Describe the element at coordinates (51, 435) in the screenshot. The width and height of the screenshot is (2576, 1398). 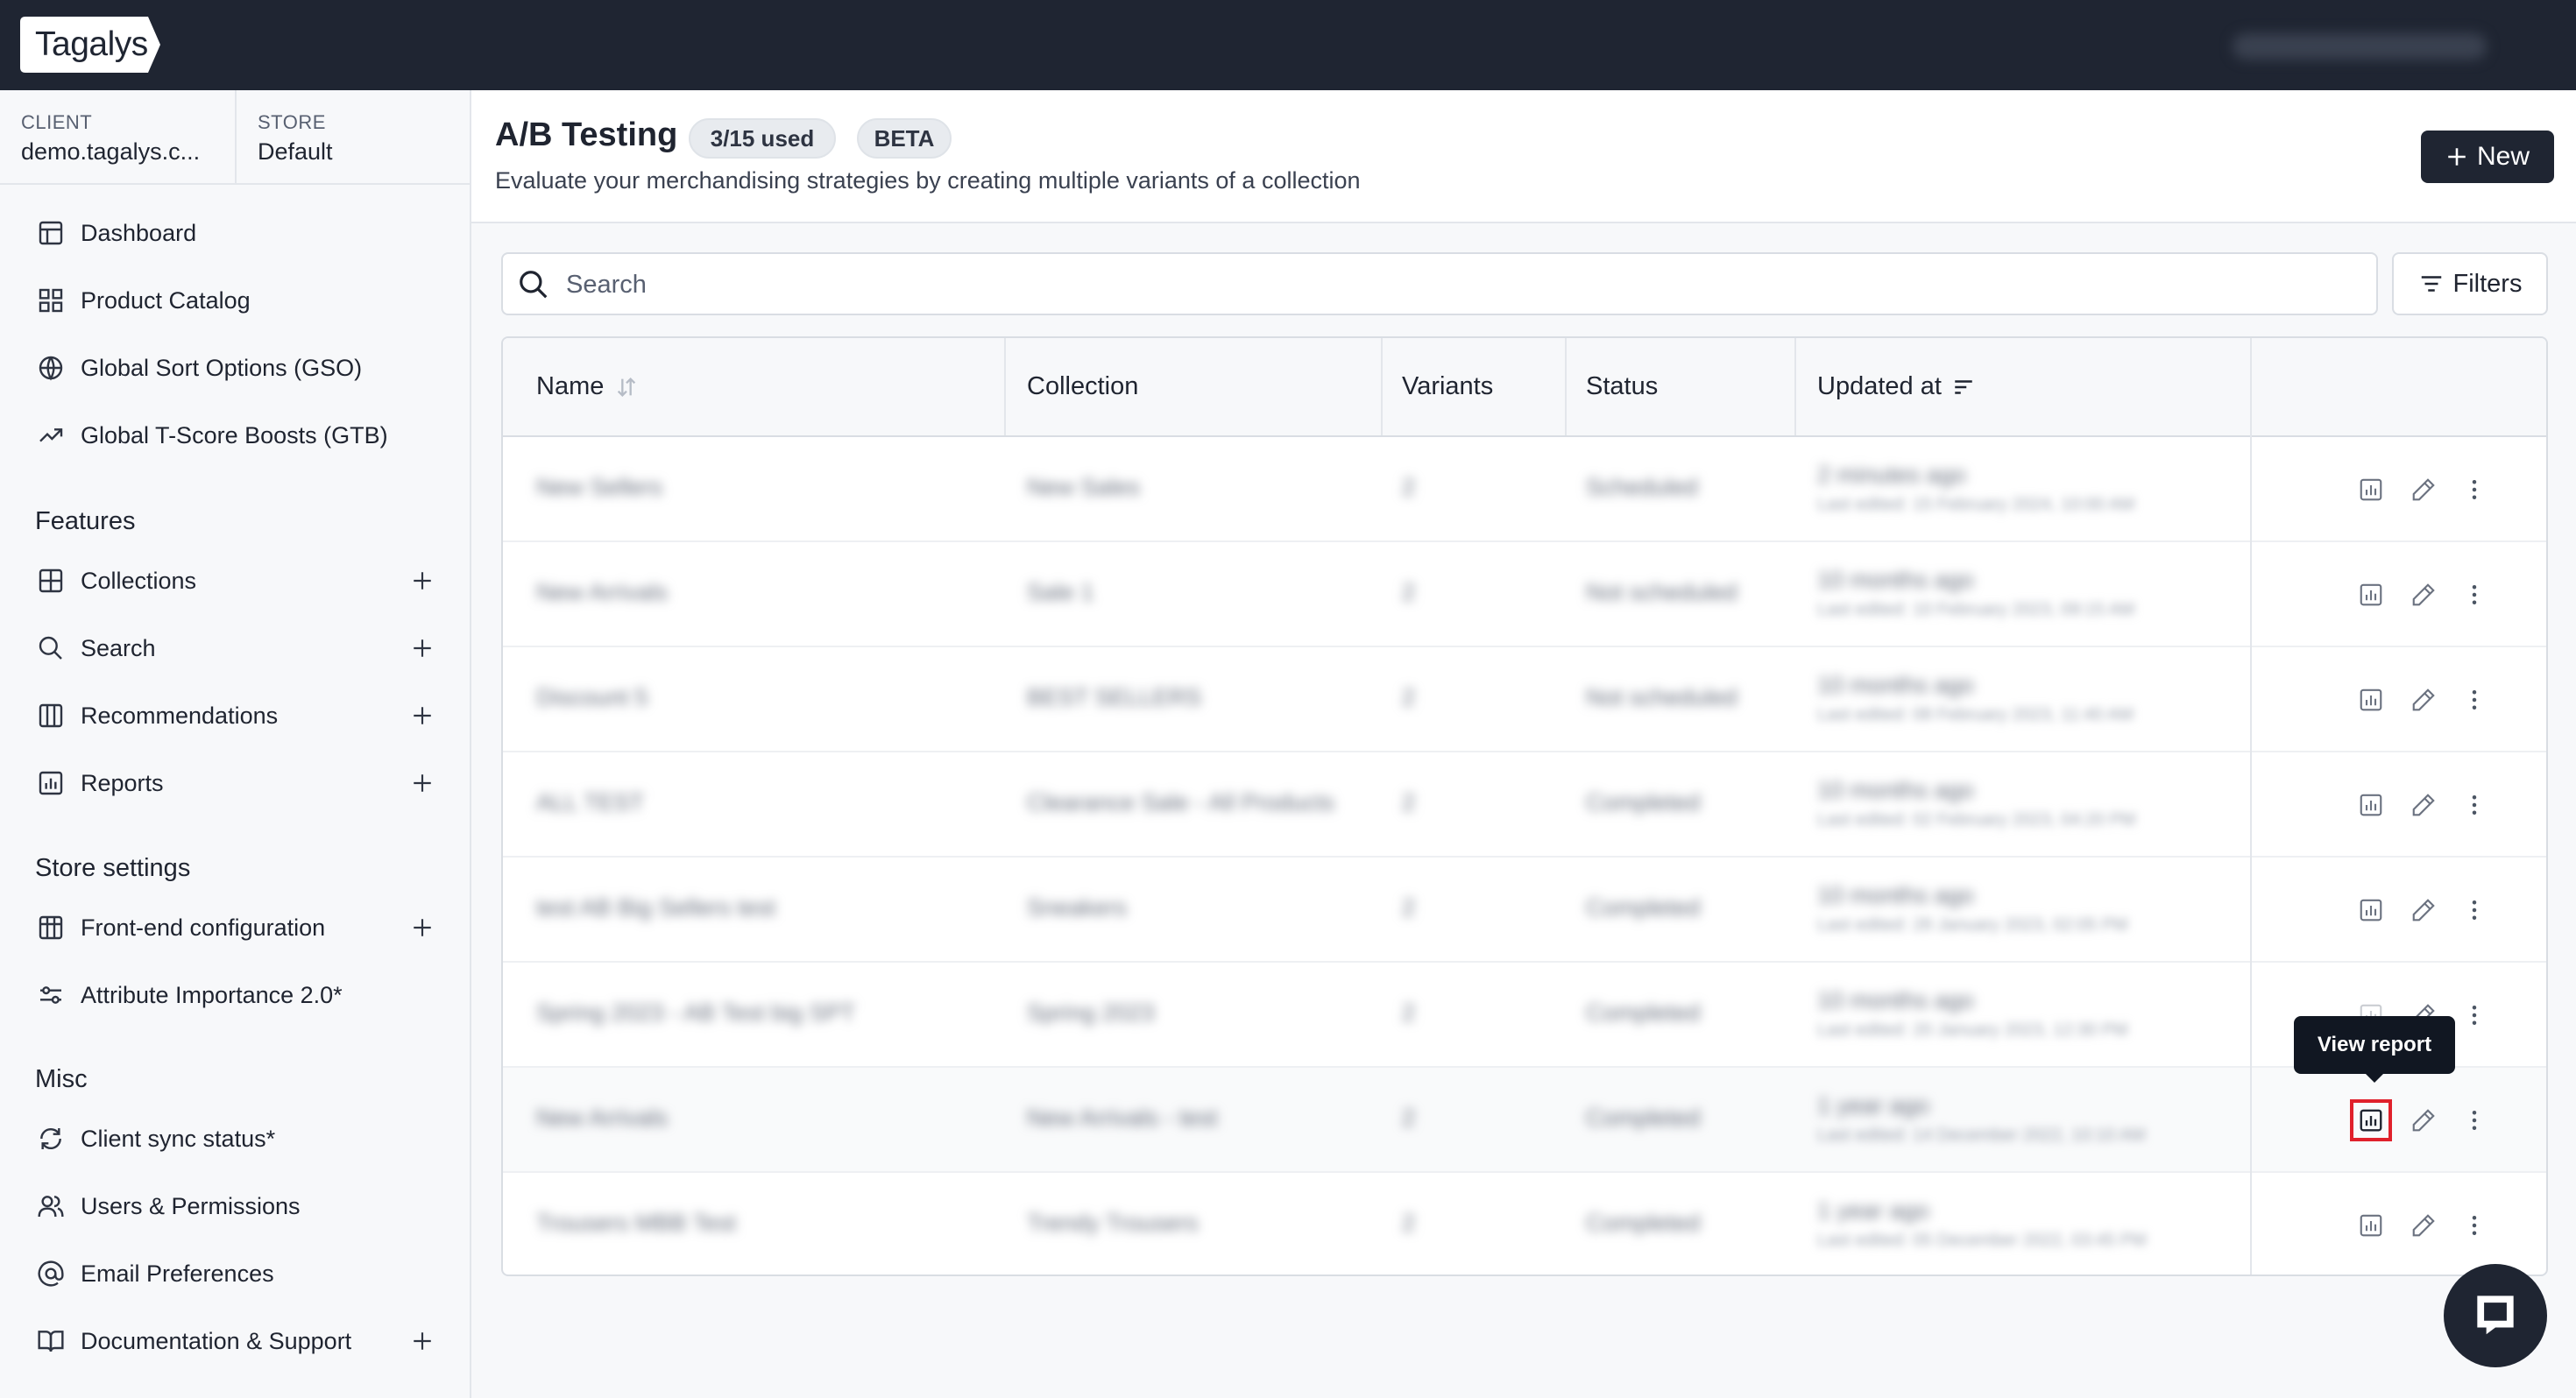
I see `trending-up-icon` at that location.